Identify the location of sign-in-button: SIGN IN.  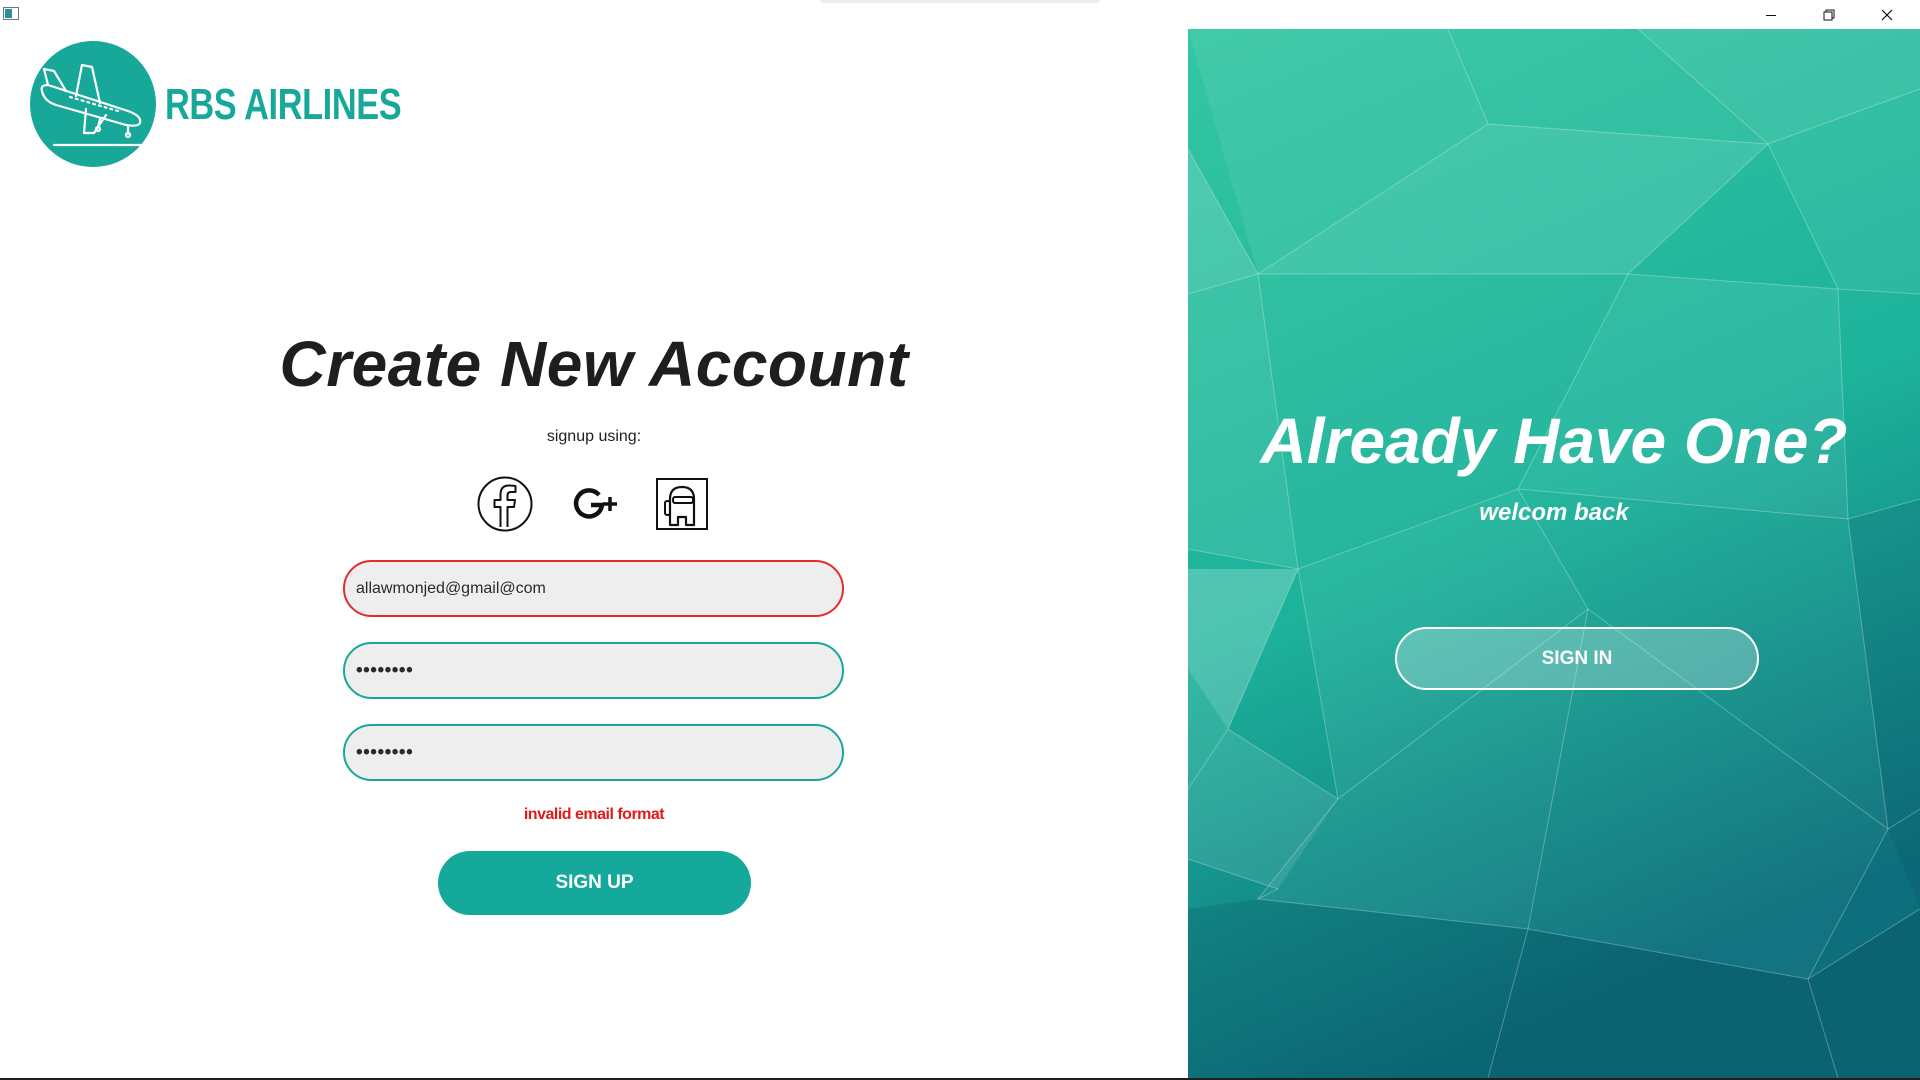
(1577, 658).